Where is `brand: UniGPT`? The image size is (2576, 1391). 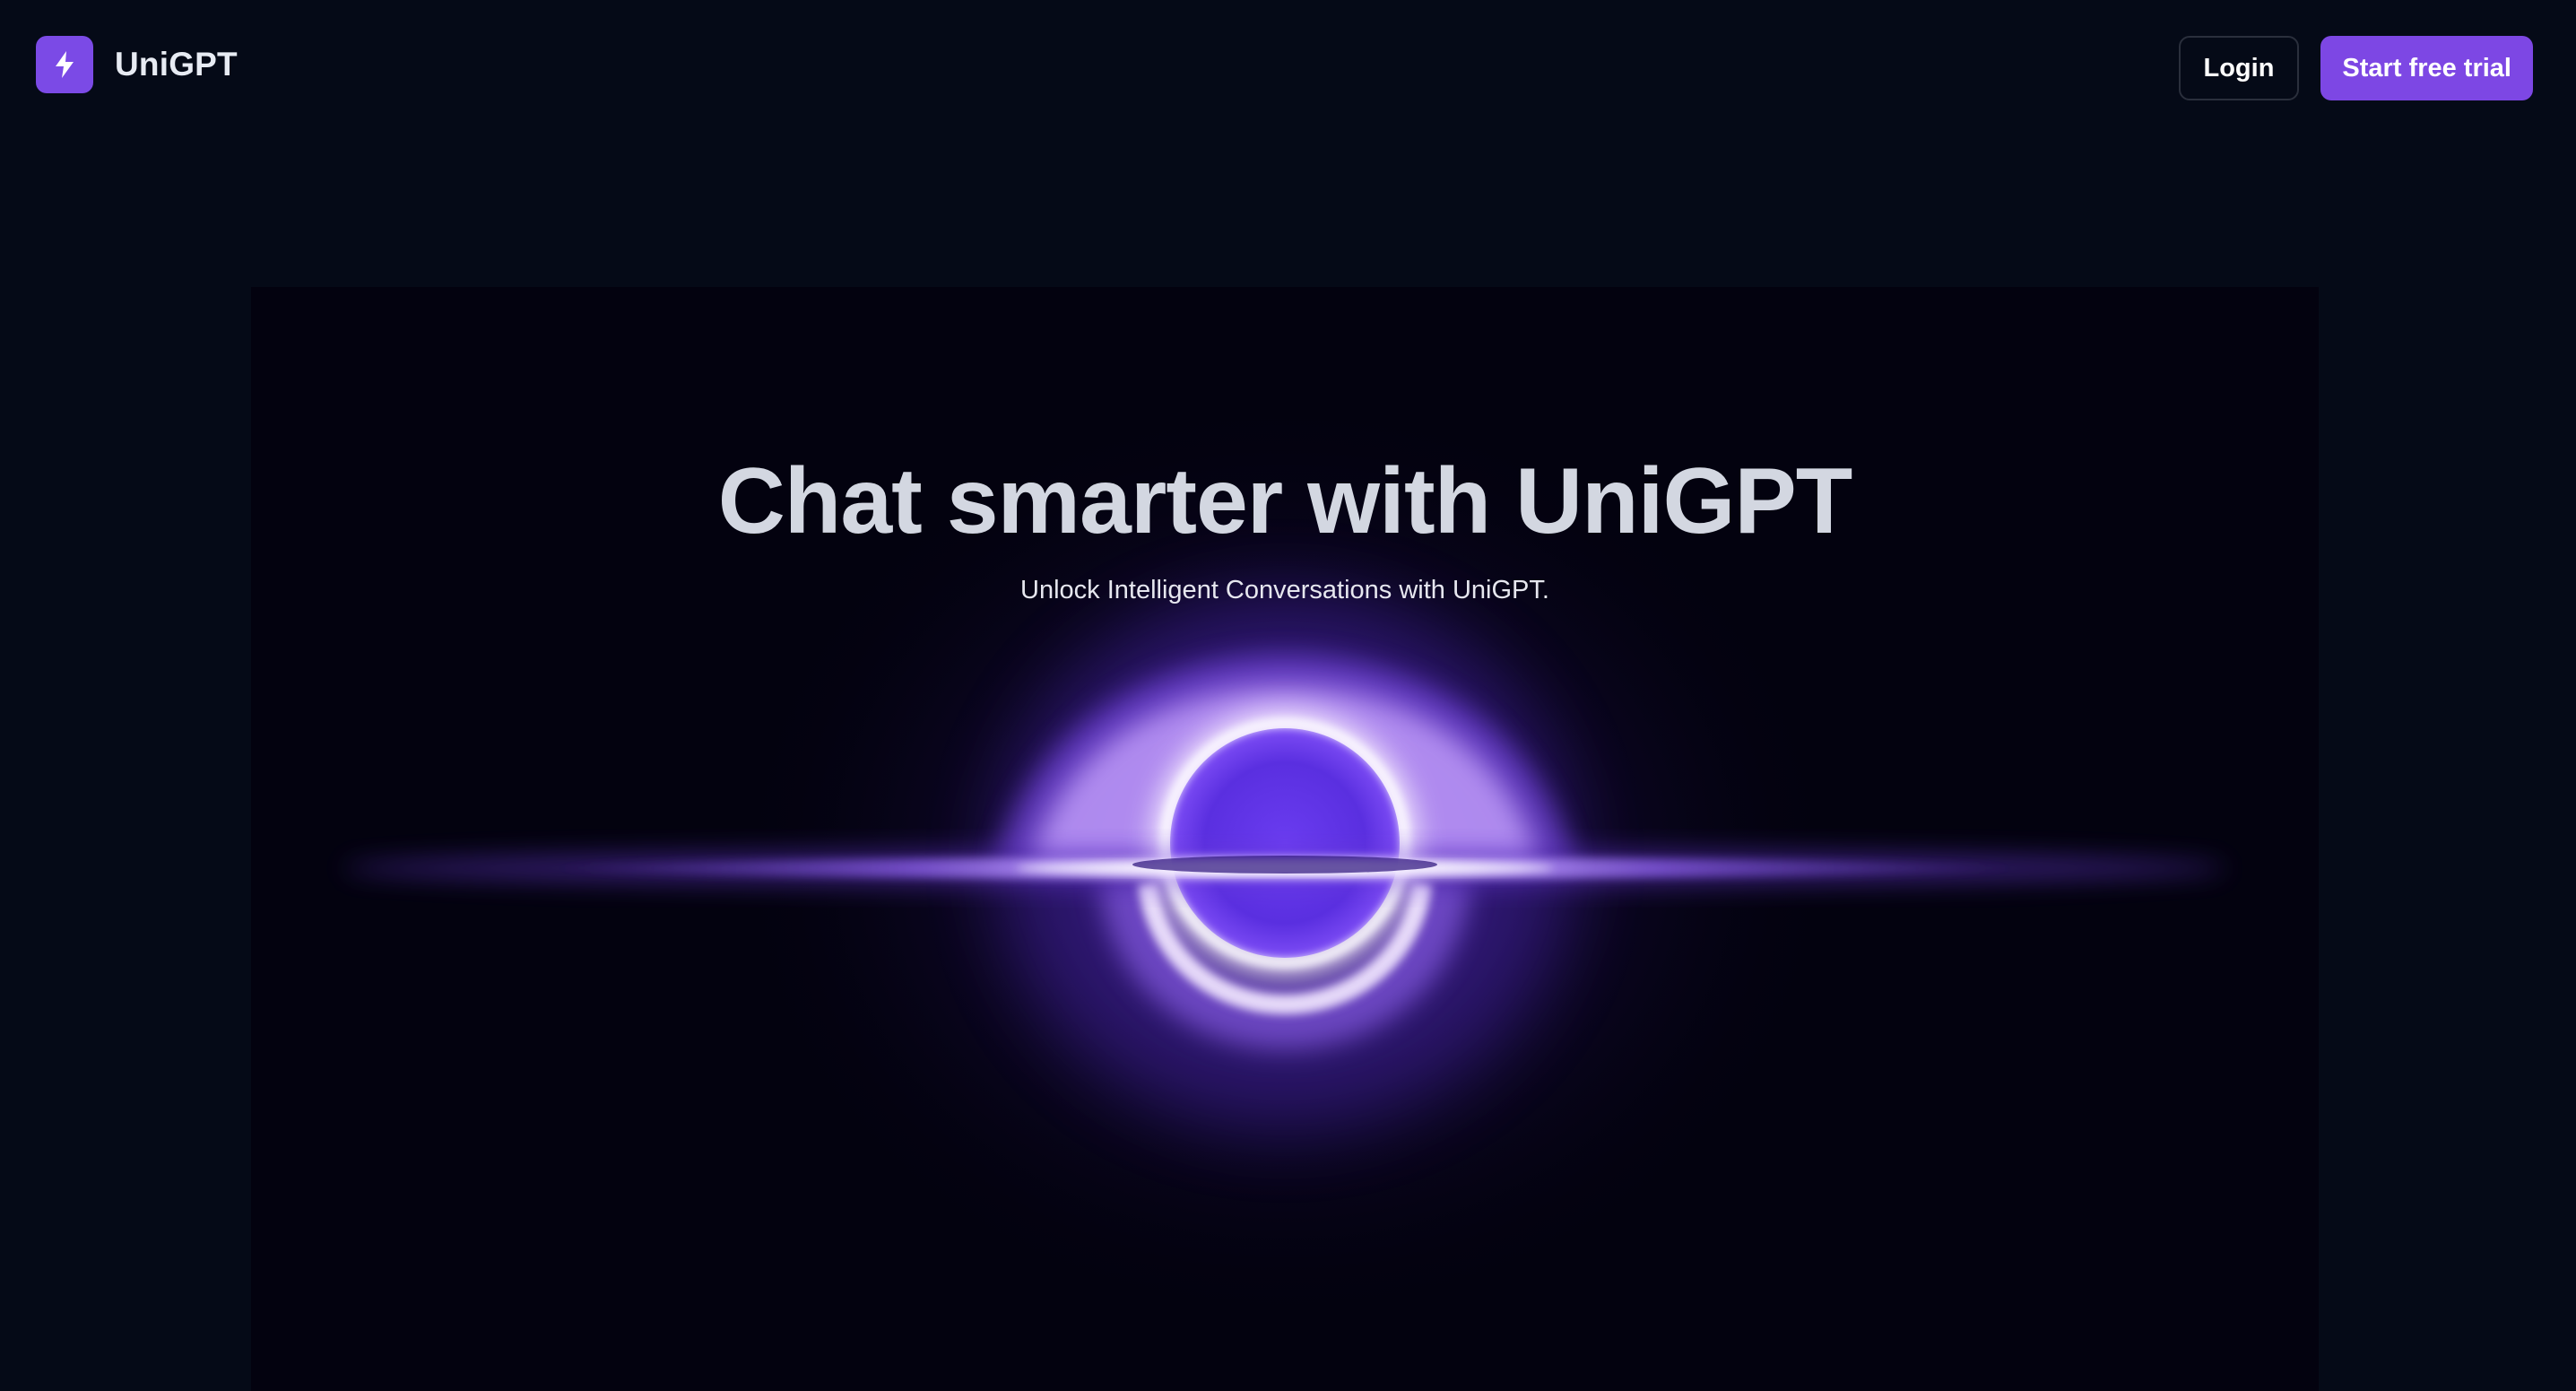
brand: UniGPT is located at coordinates (137, 65).